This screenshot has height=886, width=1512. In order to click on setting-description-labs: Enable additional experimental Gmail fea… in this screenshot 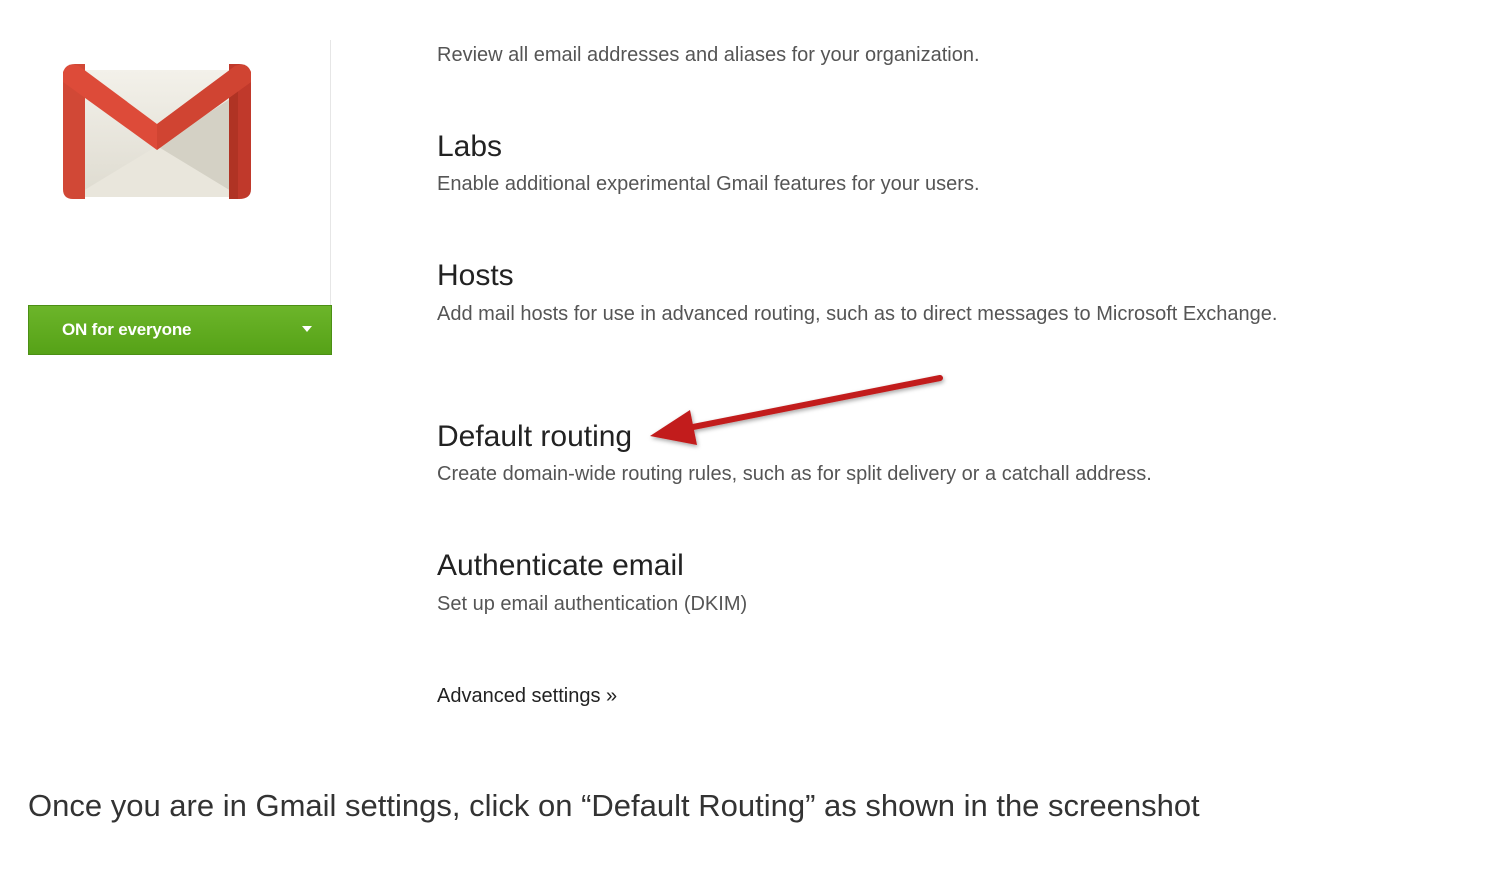, I will do `click(708, 184)`.